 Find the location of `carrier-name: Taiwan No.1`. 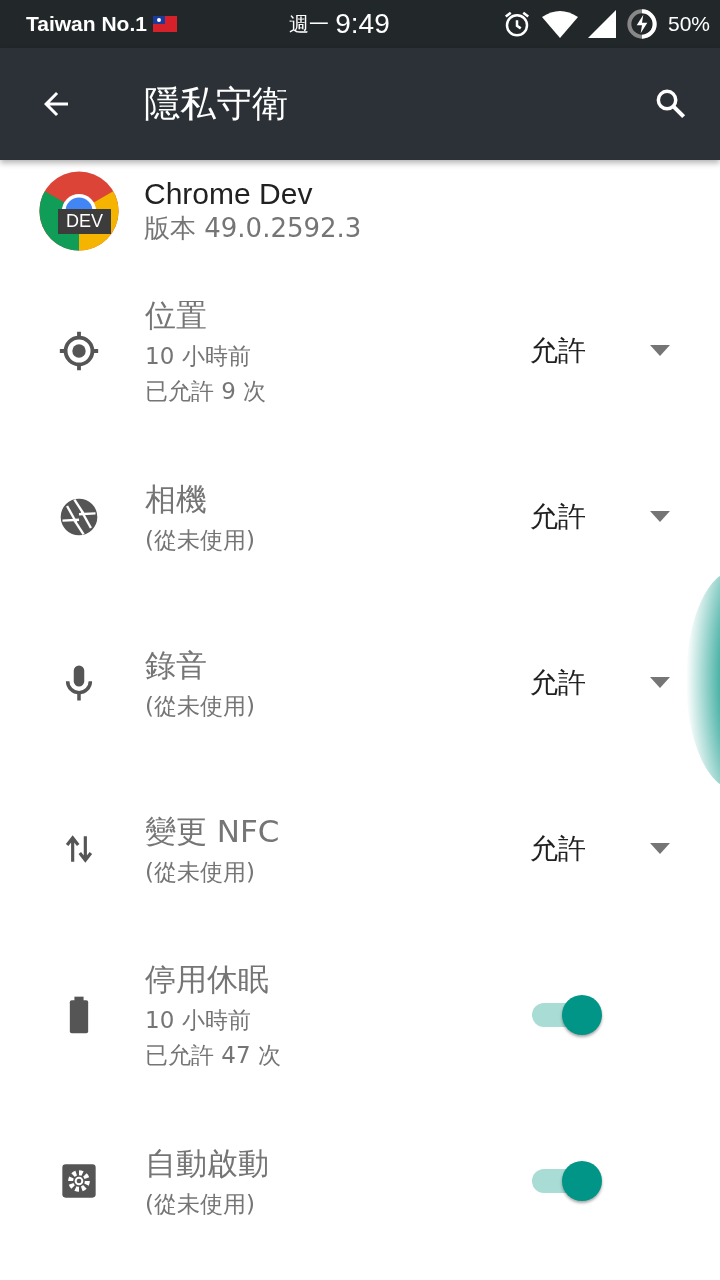

carrier-name: Taiwan No.1 is located at coordinates (86, 24).